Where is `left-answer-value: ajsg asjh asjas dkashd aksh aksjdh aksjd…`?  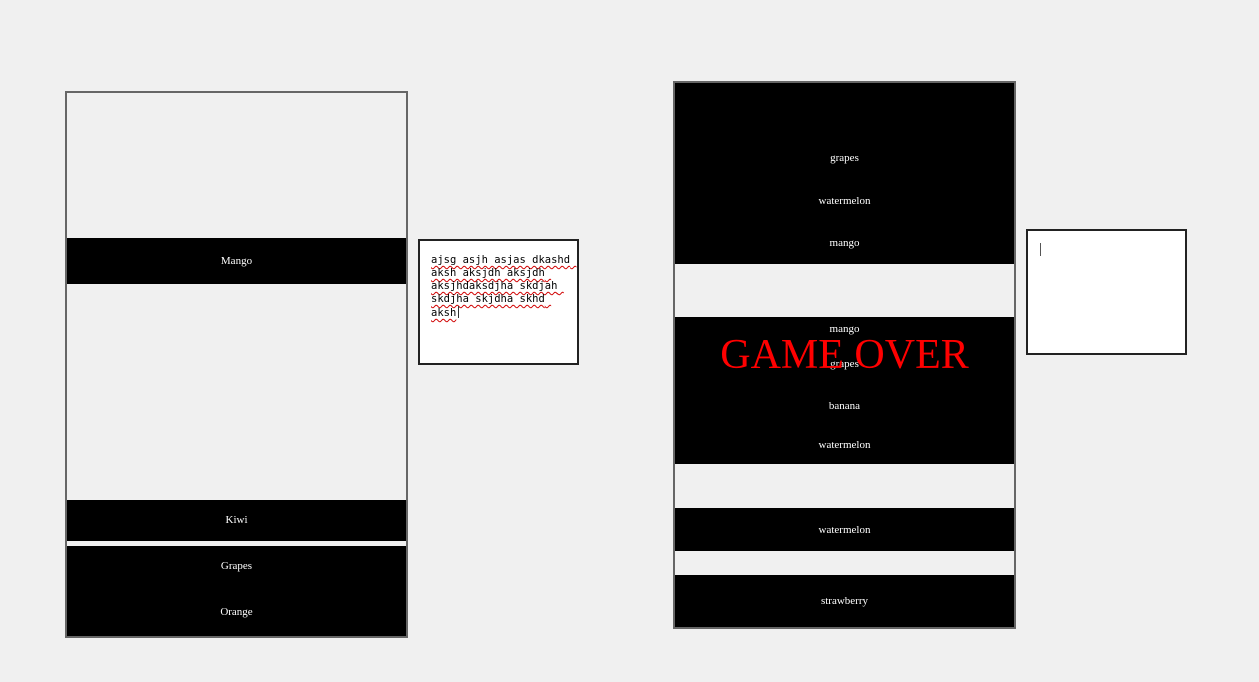 left-answer-value: ajsg asjh asjas dkashd aksh aksjdh aksjd… is located at coordinates (504, 286).